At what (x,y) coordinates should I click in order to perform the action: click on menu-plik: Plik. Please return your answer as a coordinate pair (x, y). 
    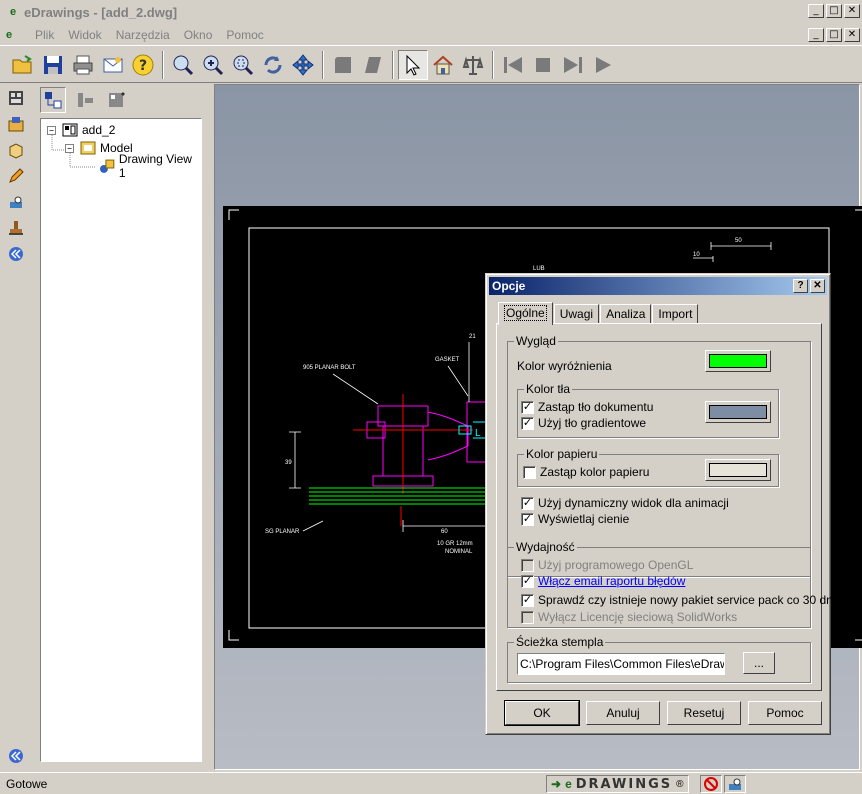
    Looking at the image, I should click on (44, 35).